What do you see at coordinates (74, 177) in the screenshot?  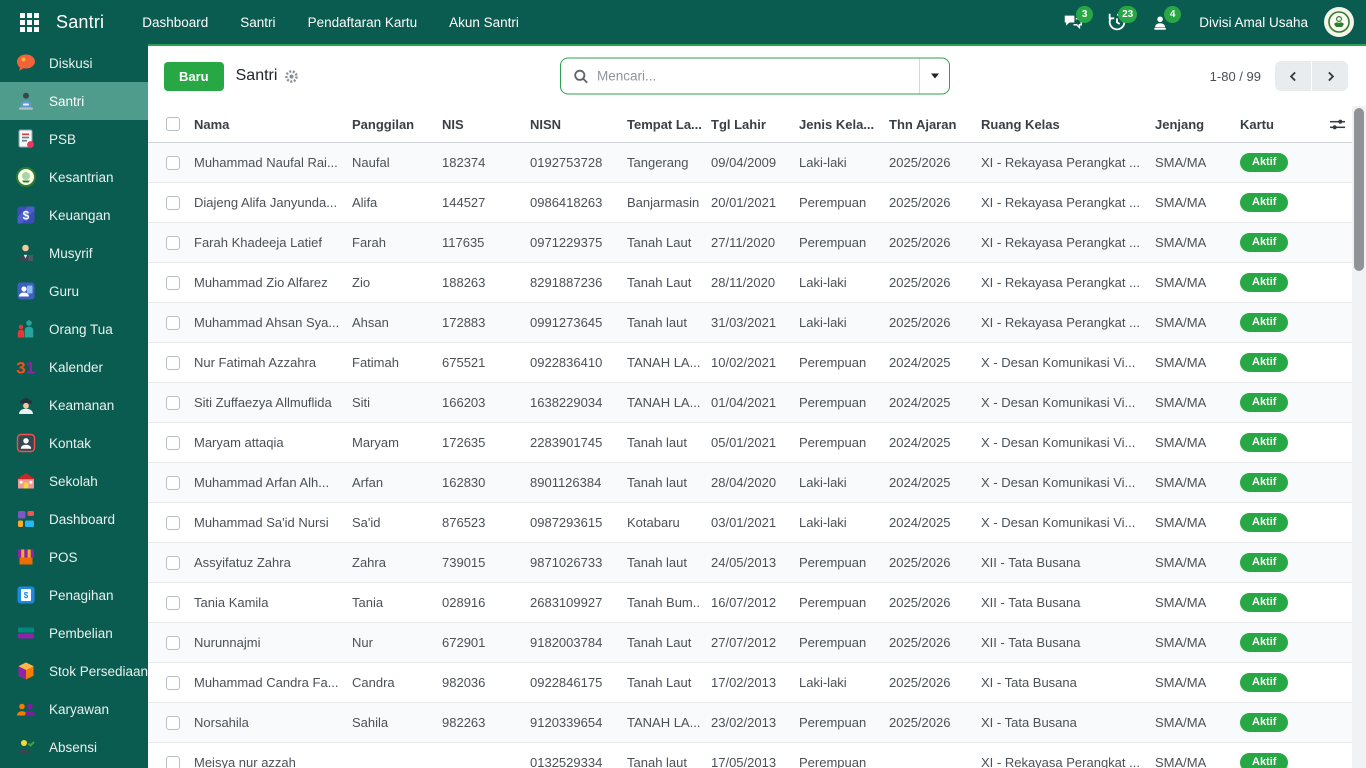 I see `sidebar-item-kesantrian: Kesantrian` at bounding box center [74, 177].